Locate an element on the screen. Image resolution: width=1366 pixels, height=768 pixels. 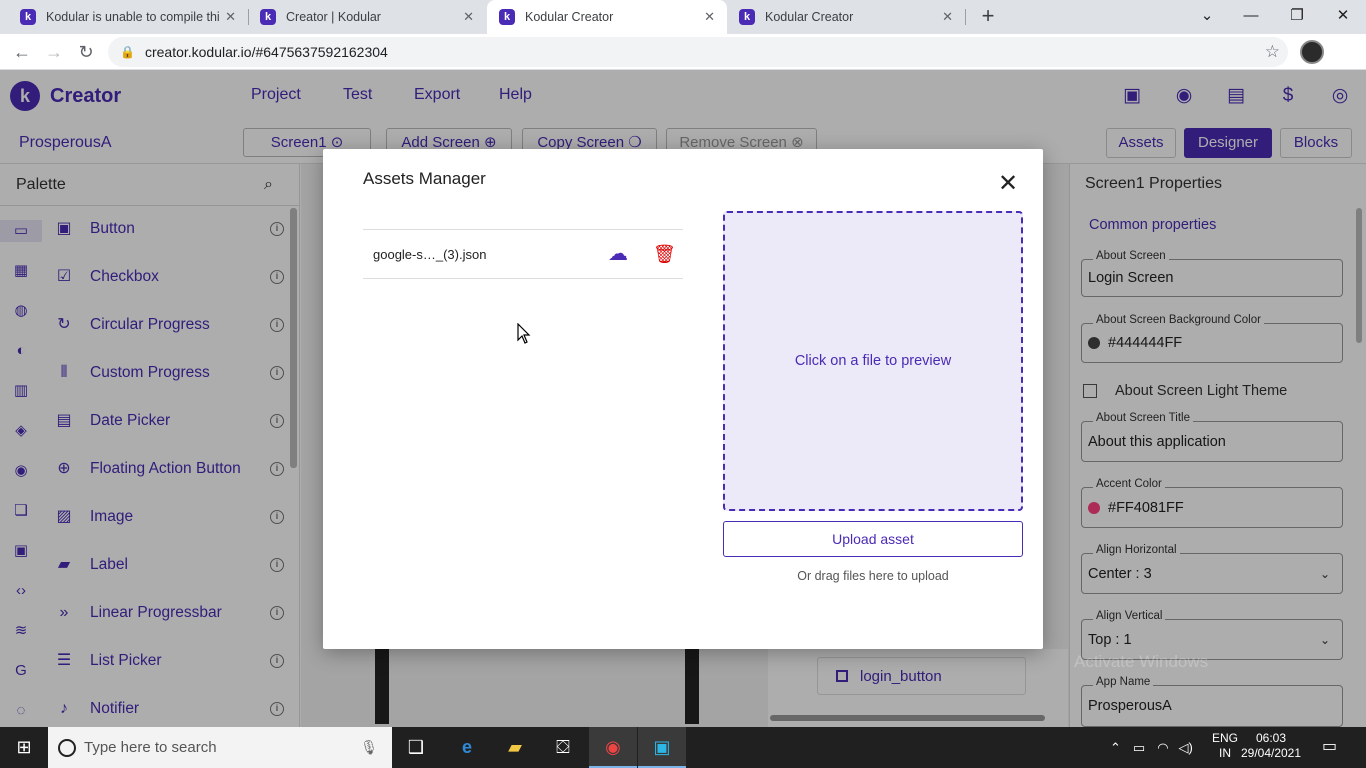
lang-region: IN is located at coordinates (1225, 753).